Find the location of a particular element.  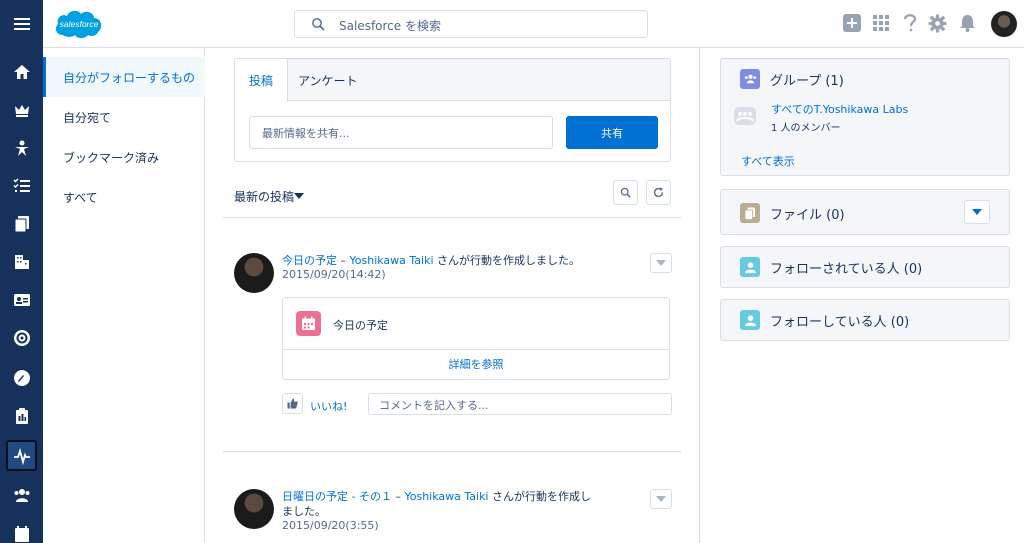

subnav-item-following: 自分がフォローするもの is located at coordinates (124, 77).